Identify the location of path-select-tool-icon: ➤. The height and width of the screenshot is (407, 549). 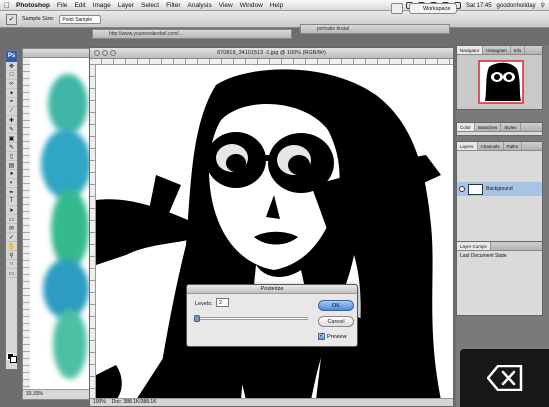
(11, 210).